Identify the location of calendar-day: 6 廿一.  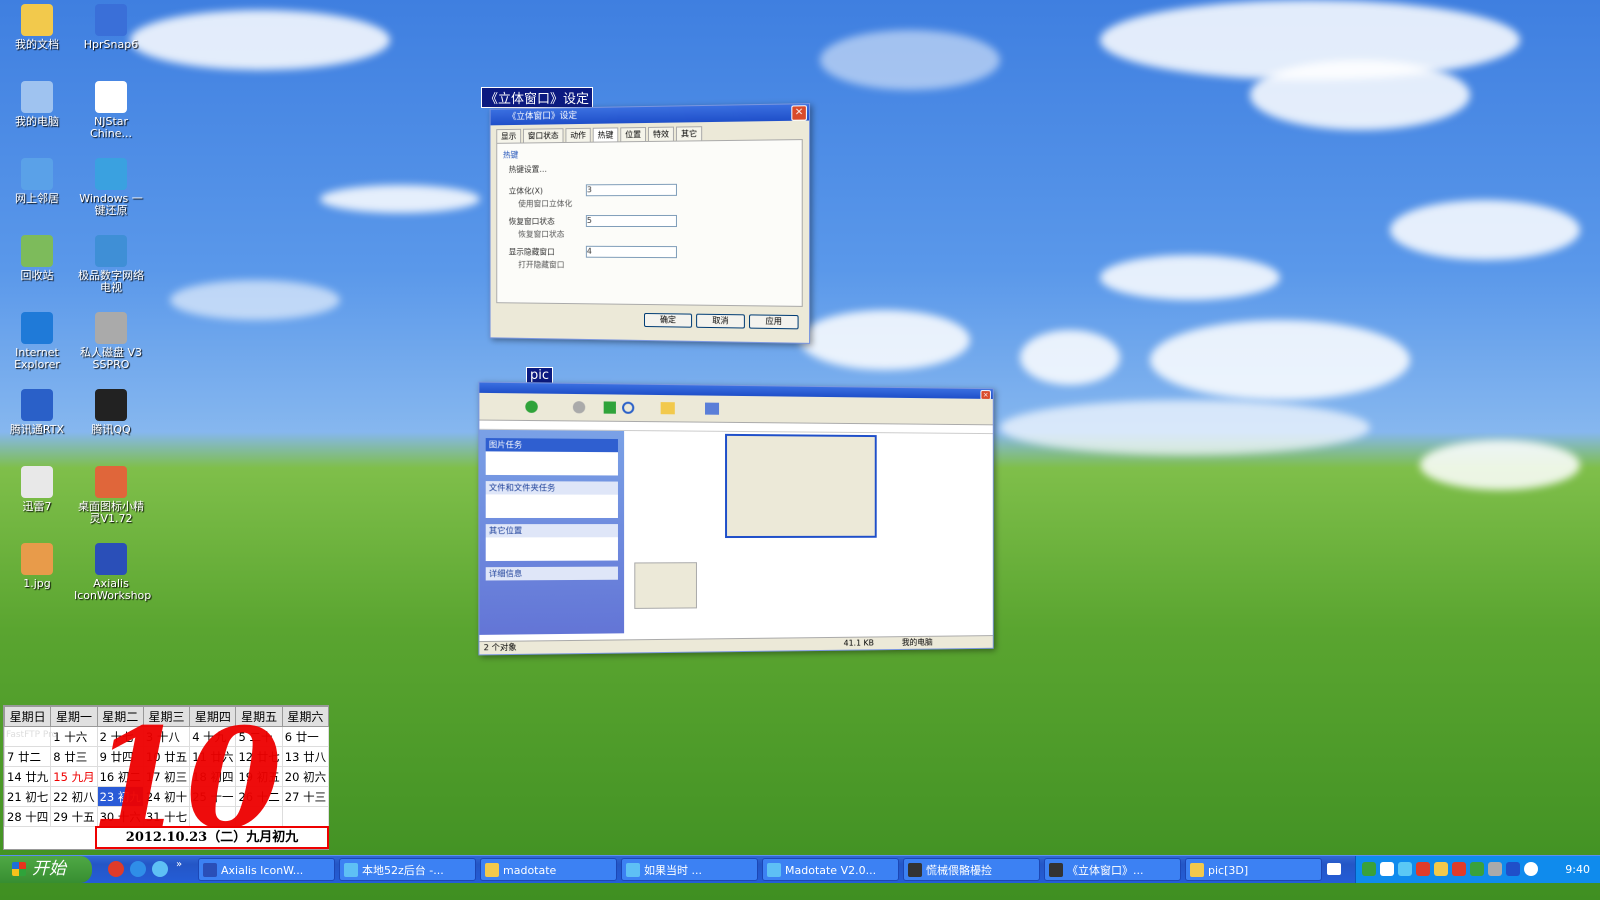
(305, 736).